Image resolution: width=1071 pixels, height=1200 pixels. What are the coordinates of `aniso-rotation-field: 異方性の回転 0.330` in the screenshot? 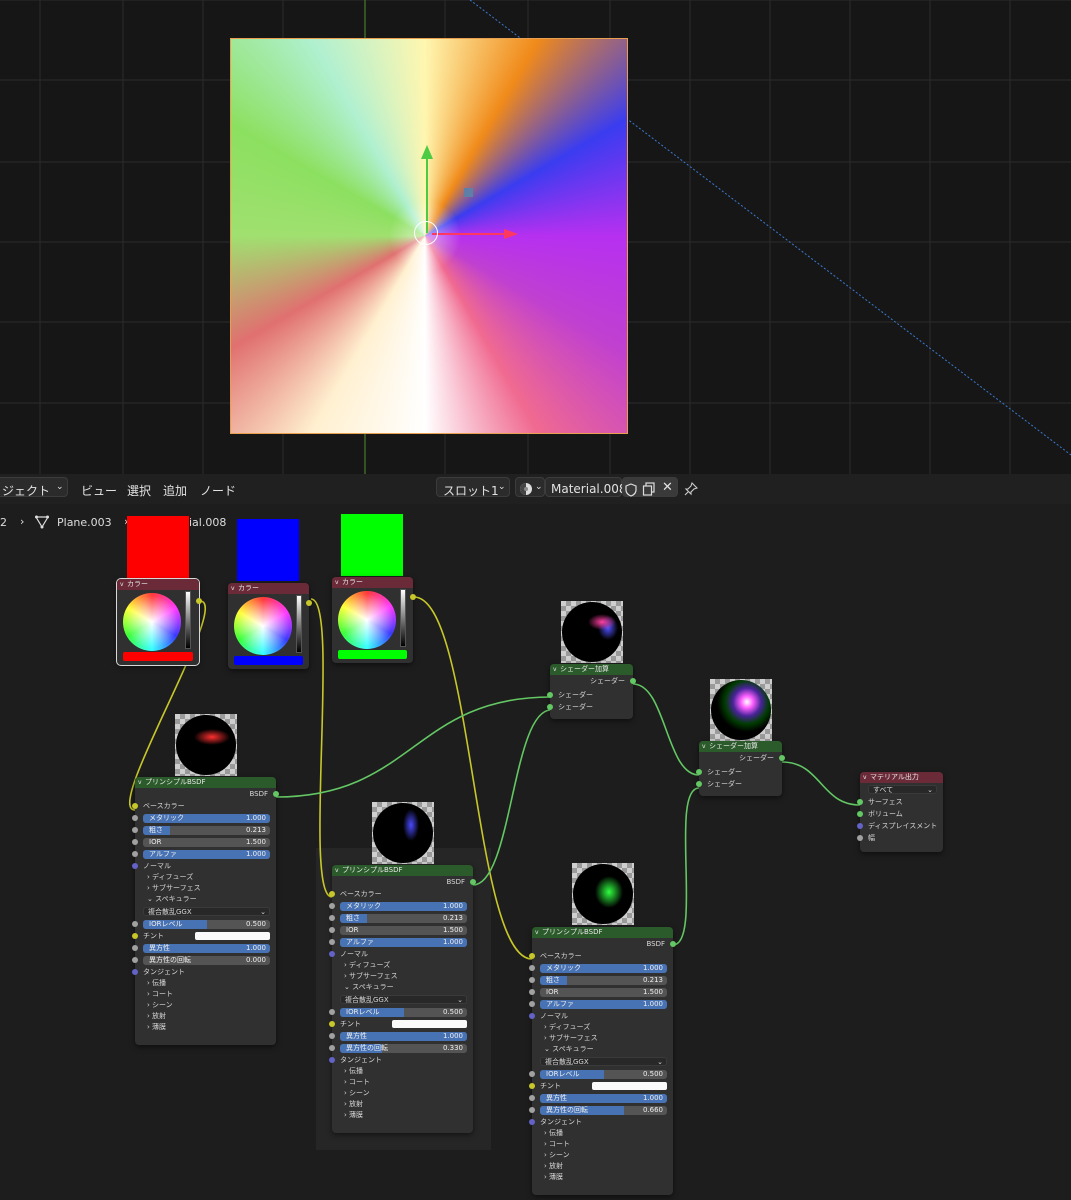 It's located at (403, 1048).